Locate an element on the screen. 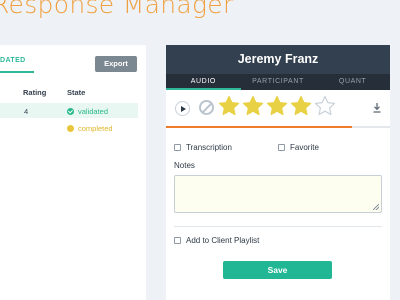  detail-tabs: AUDIO PARTICIPANT QUANT is located at coordinates (278, 82).